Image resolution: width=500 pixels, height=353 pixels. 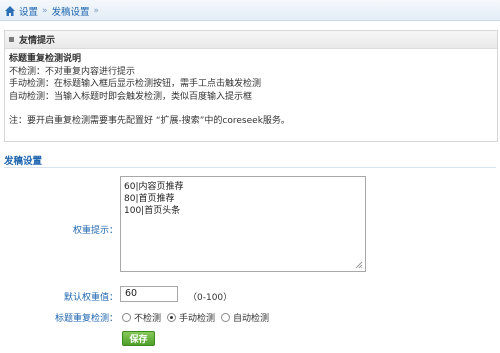 I want to click on tip-line: 手动检测：在标题输入框后显示检测按钮，需手工点击触发检测, so click(x=135, y=84).